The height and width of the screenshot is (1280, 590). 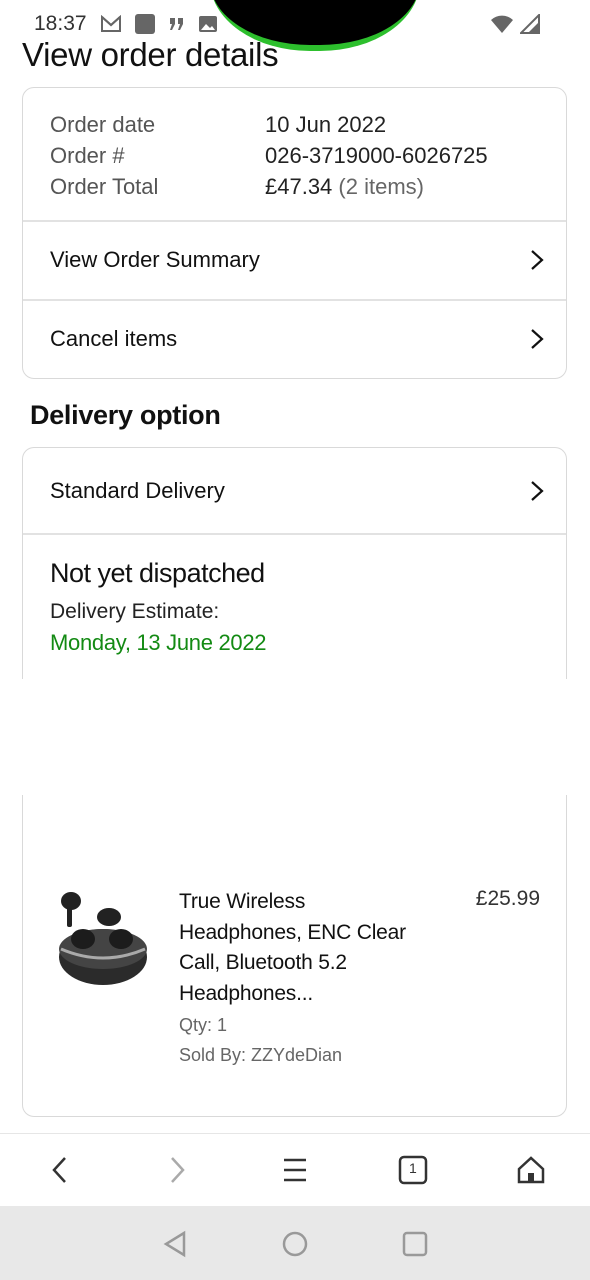 I want to click on page-title: View order details, so click(x=150, y=54).